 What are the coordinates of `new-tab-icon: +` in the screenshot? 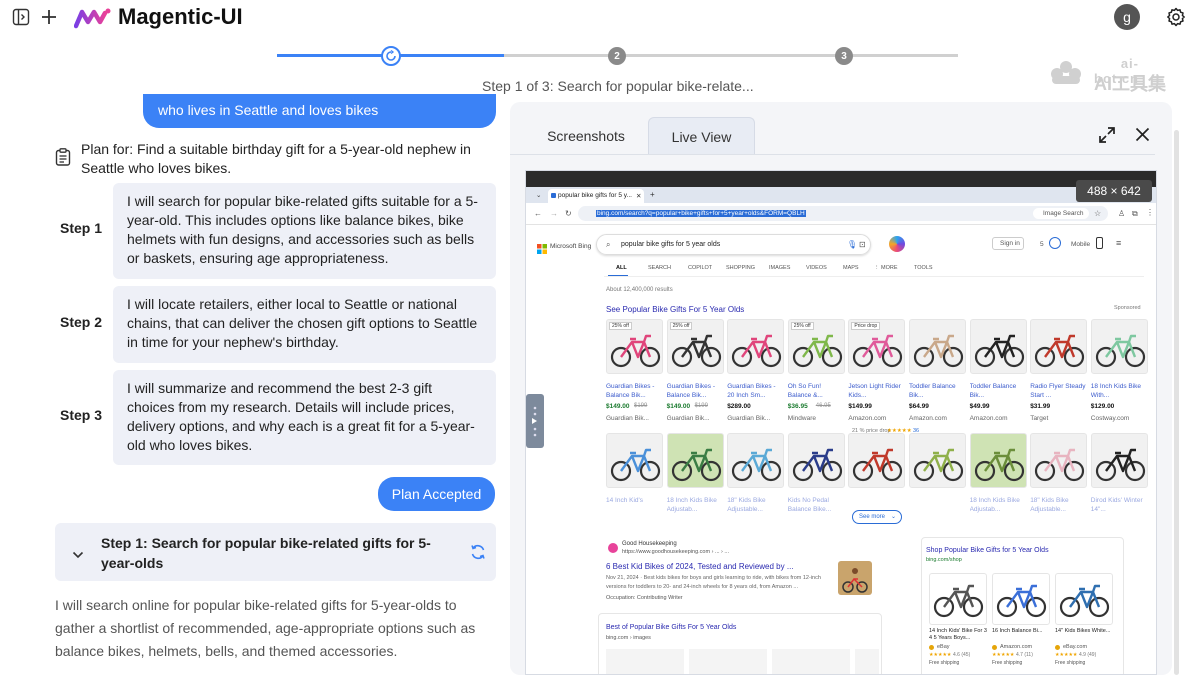 It's located at (652, 194).